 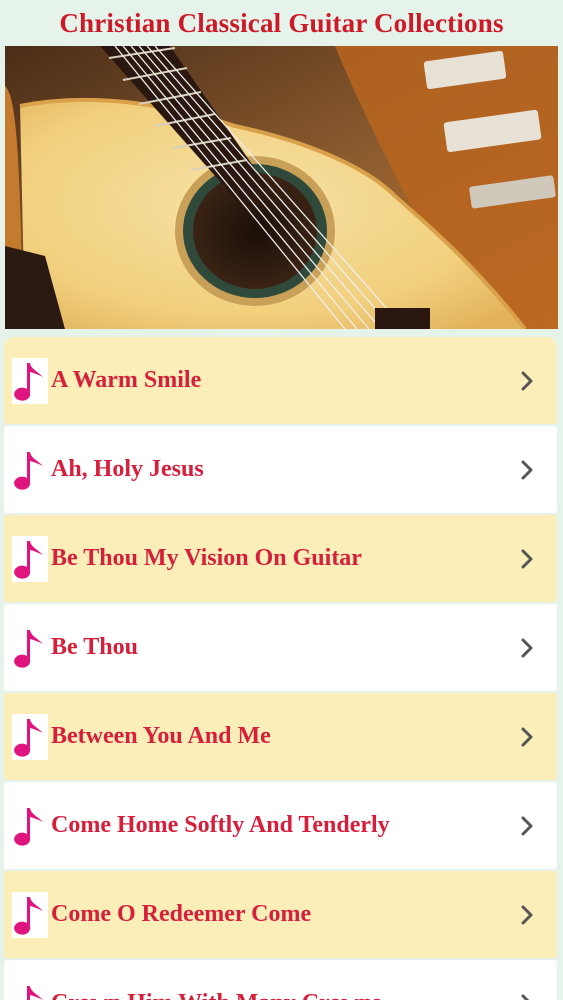 I want to click on song-title: Come Home Softly And Tenderly, so click(x=220, y=825).